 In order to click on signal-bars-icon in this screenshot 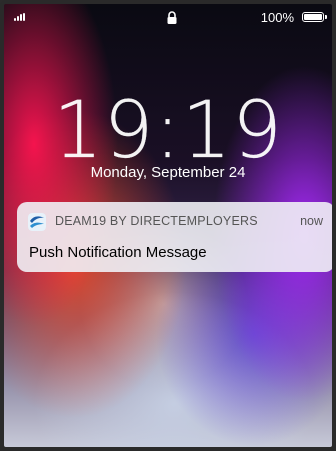, I will do `click(19, 17)`.